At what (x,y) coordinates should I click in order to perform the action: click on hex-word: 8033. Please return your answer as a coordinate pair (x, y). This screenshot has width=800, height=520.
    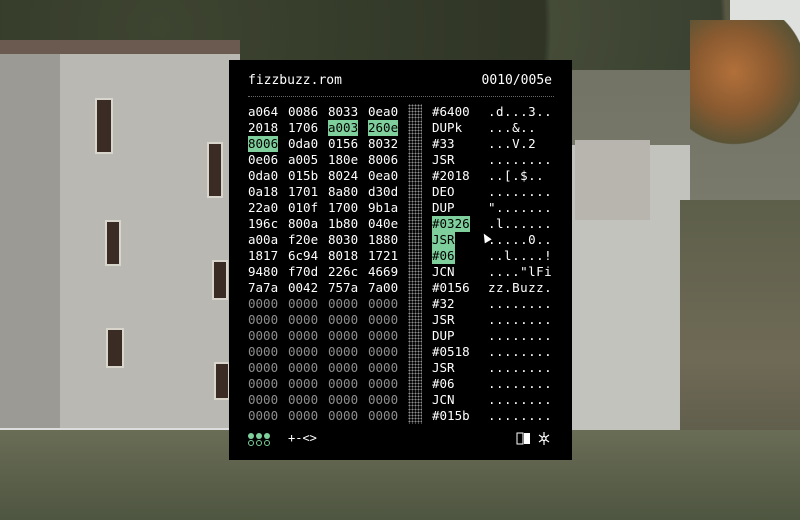
    Looking at the image, I should click on (343, 112).